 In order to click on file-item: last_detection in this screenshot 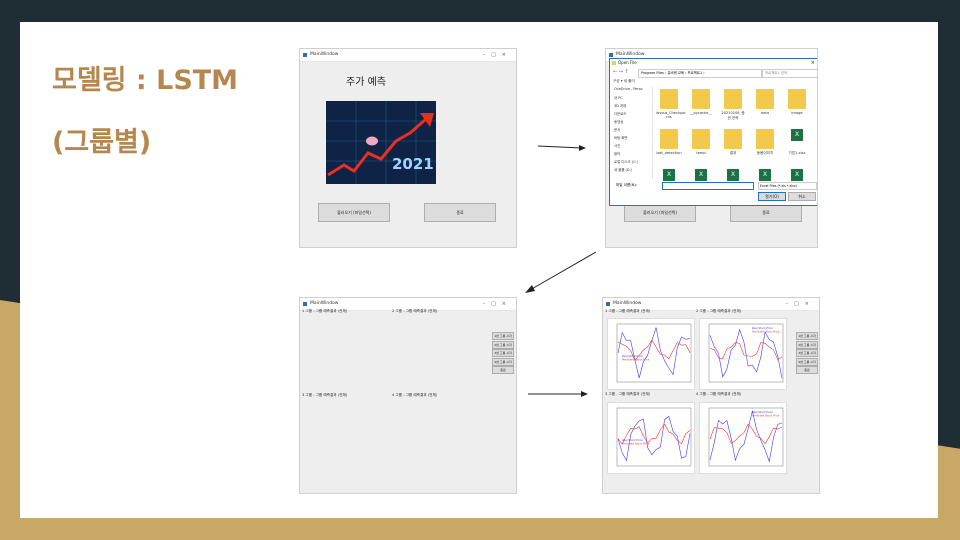, I will do `click(669, 146)`.